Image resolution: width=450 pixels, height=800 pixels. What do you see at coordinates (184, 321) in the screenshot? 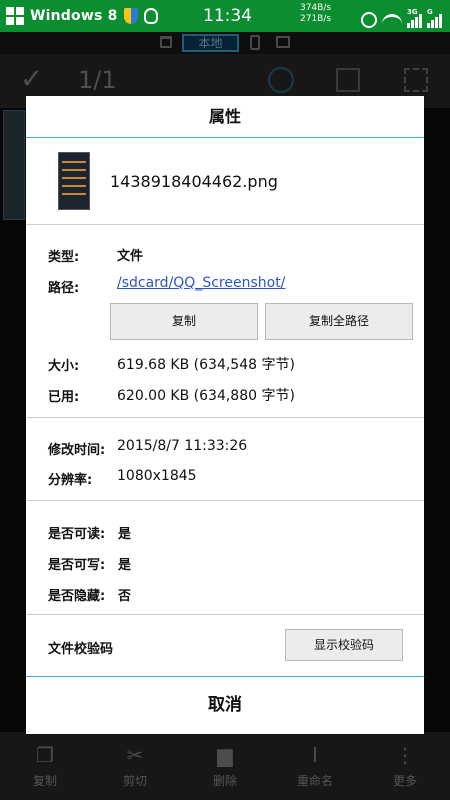
I see `copy-button: 复制` at bounding box center [184, 321].